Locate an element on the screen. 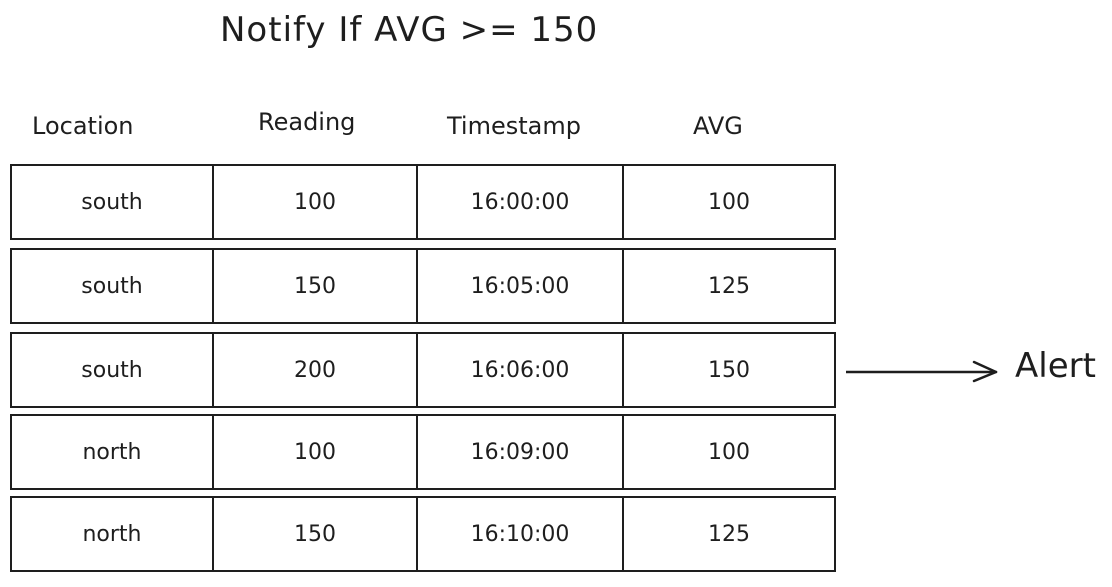 This screenshot has height=587, width=1112. cell-avg: 150 is located at coordinates (729, 370).